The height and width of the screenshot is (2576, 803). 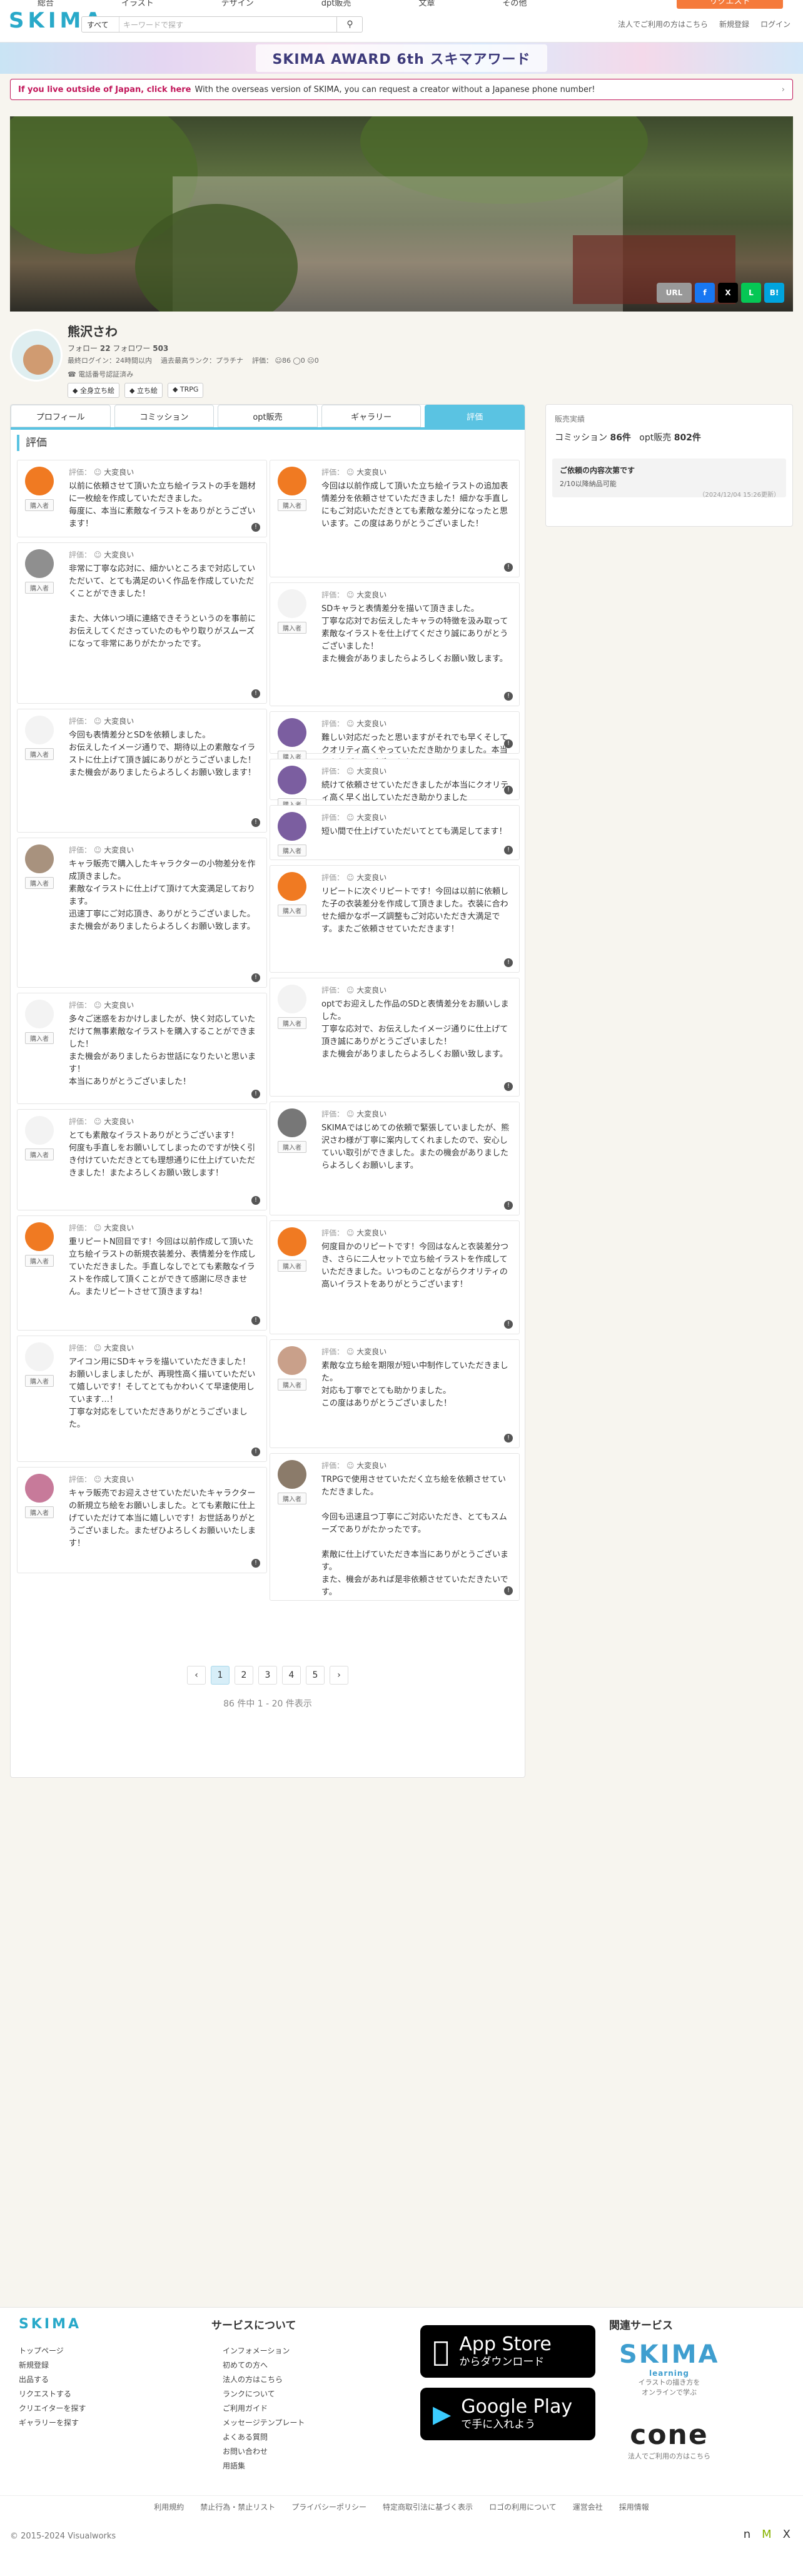 I want to click on follower-count: 503, so click(x=160, y=349).